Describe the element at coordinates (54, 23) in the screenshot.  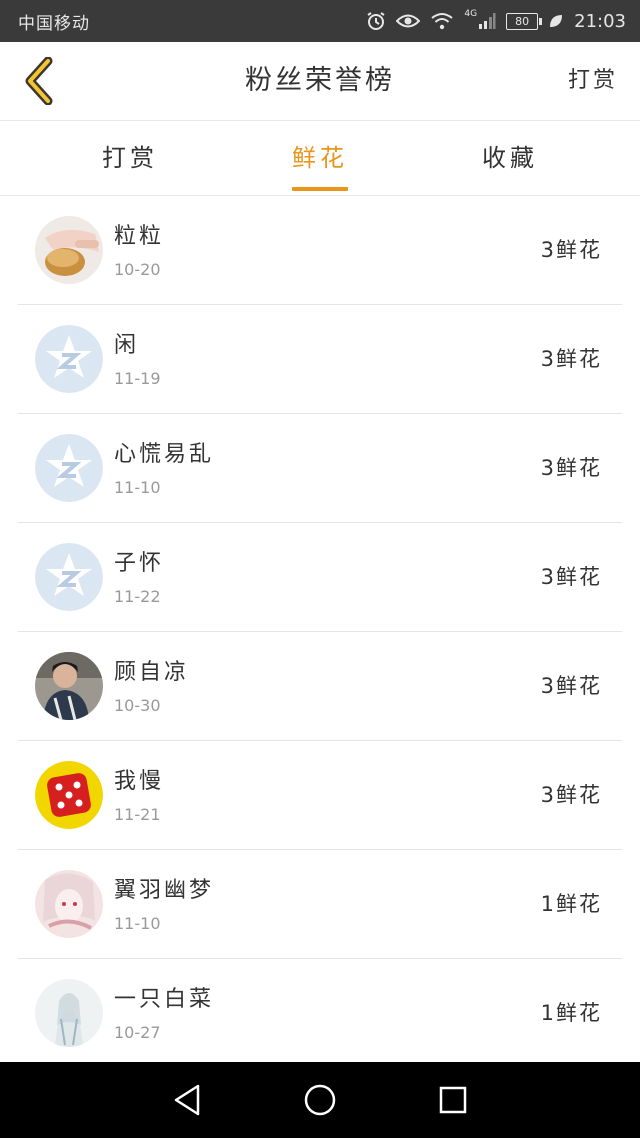
I see `carrier-label: 中国移动` at that location.